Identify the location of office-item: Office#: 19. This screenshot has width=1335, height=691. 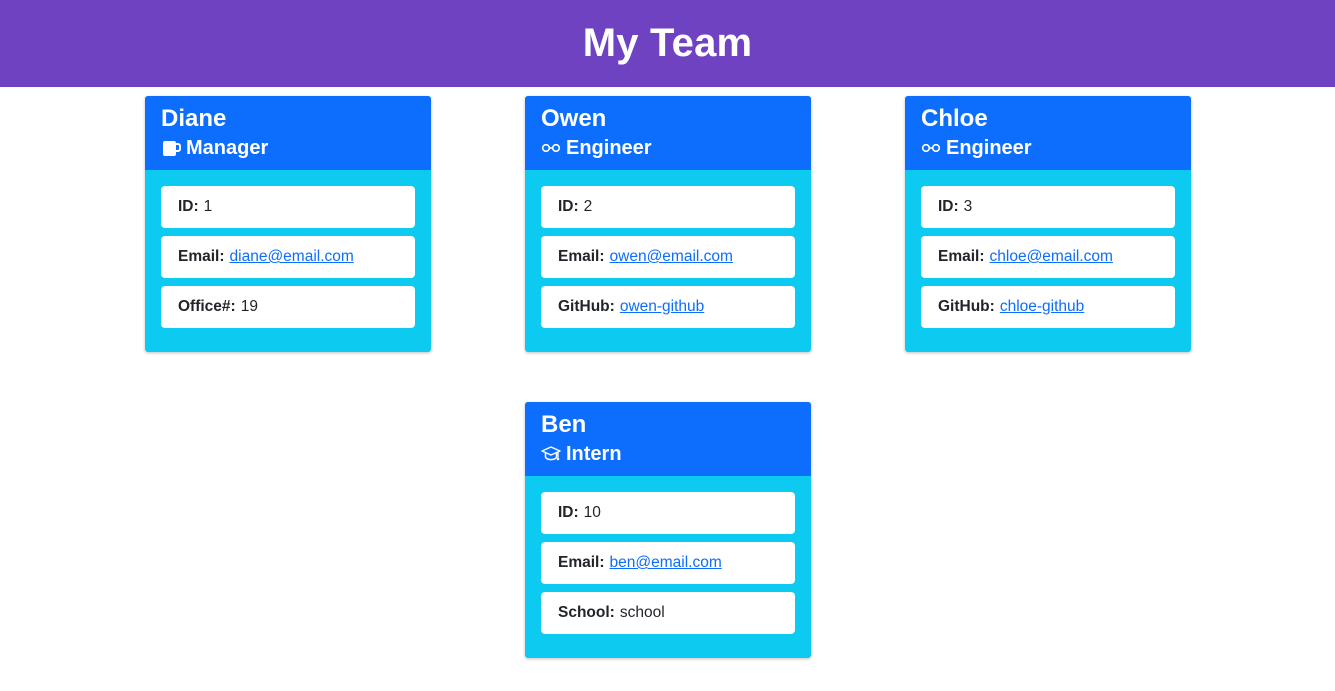
(288, 307).